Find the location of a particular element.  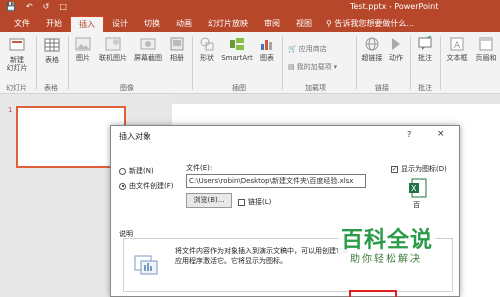

album-icon is located at coordinates (177, 44).